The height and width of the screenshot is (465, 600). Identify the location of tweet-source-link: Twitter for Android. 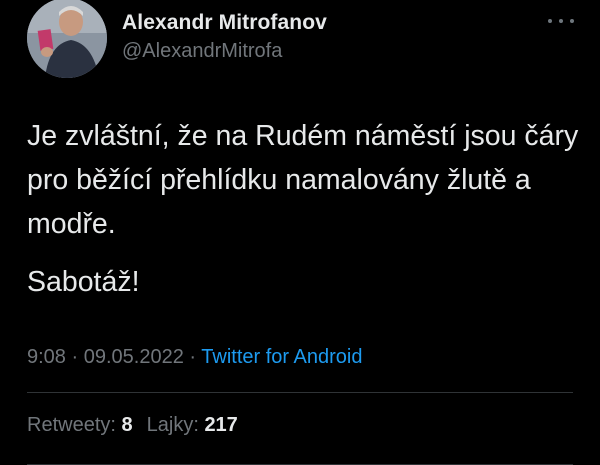
(281, 357).